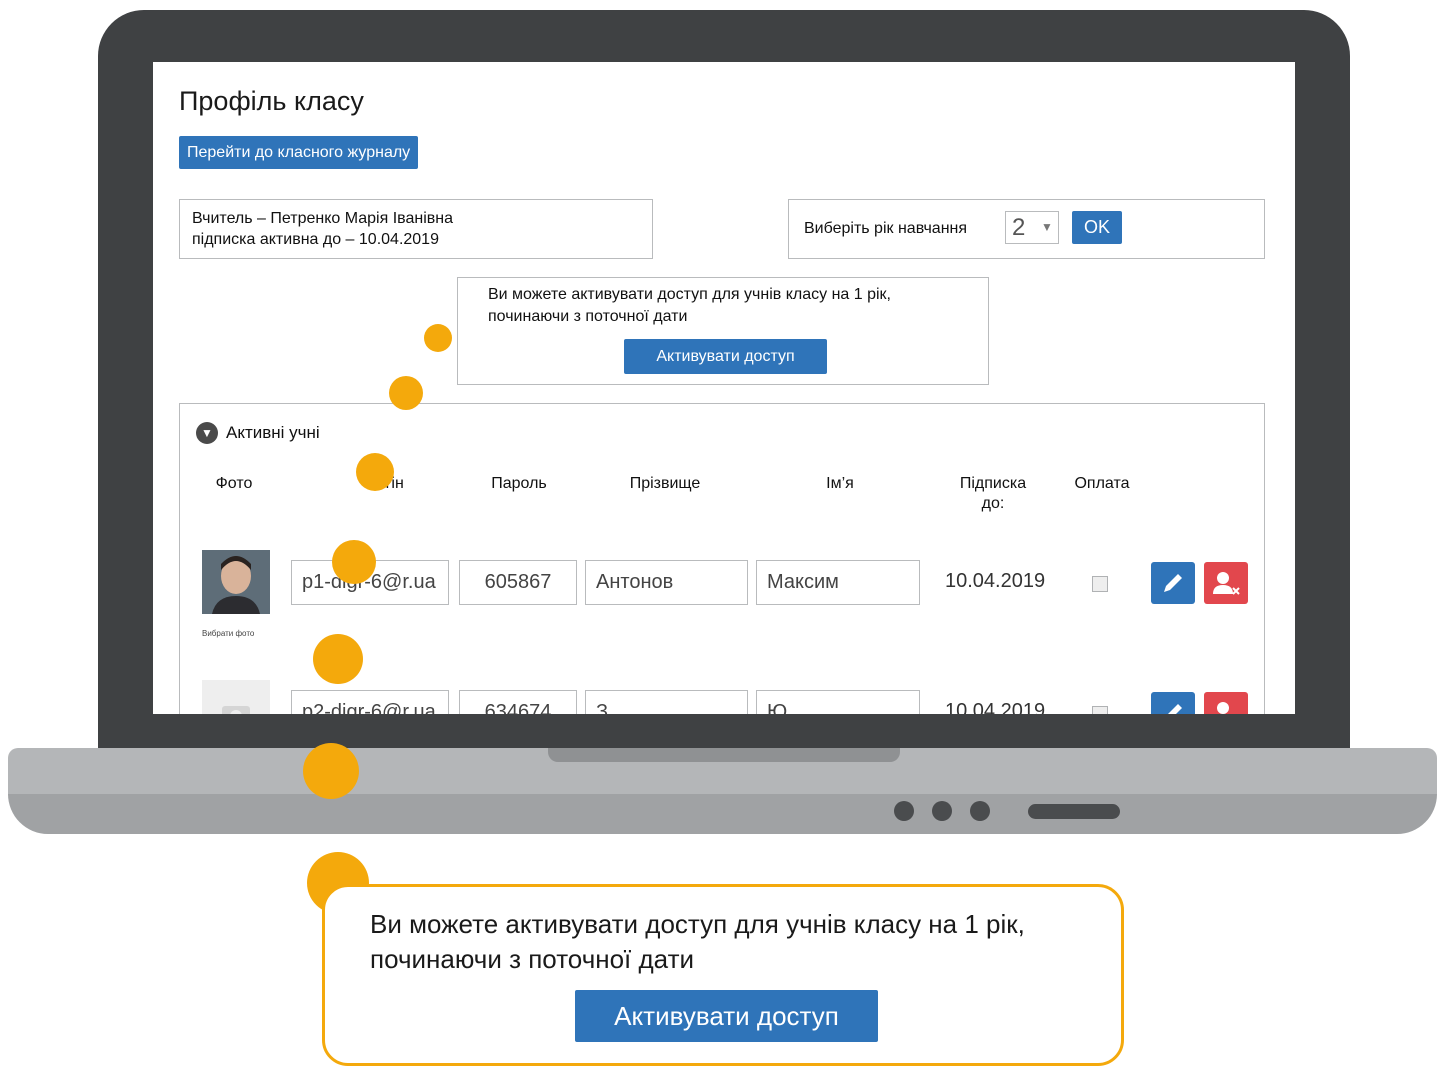 The image size is (1437, 1067). What do you see at coordinates (725, 356) in the screenshot?
I see `activate-access-button: Активувати доступ` at bounding box center [725, 356].